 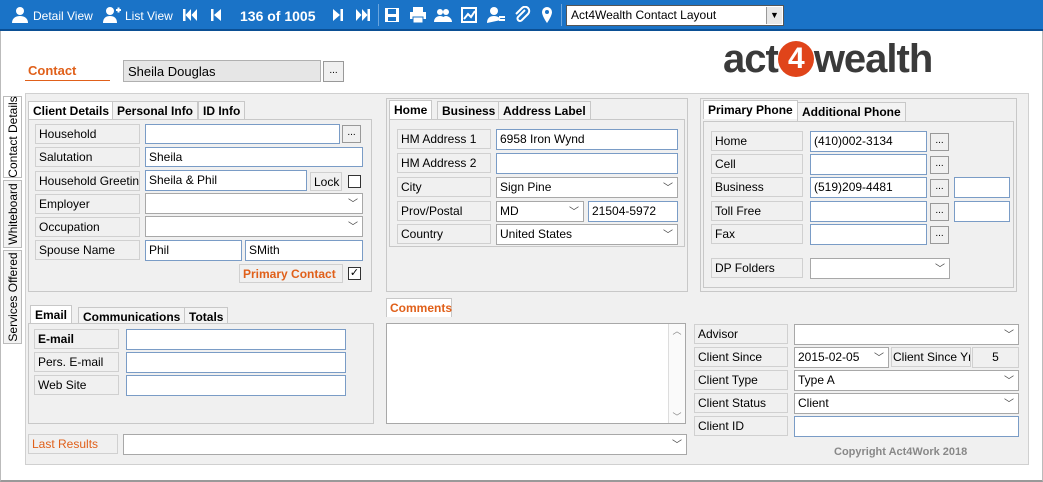 What do you see at coordinates (193, 250) in the screenshot?
I see `spouse-first-name-field: Phil` at bounding box center [193, 250].